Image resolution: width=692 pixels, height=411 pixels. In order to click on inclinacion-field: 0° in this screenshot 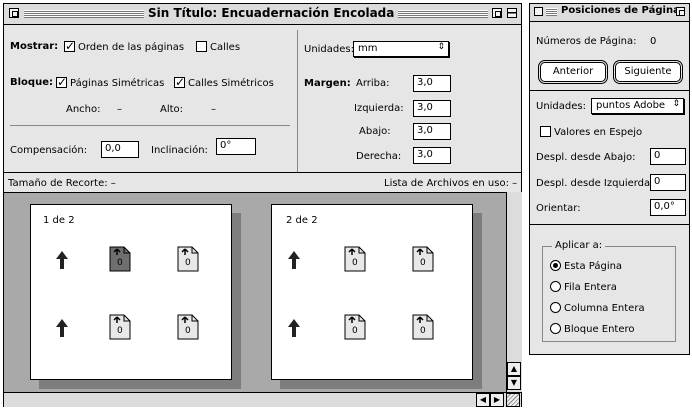, I will do `click(236, 146)`.